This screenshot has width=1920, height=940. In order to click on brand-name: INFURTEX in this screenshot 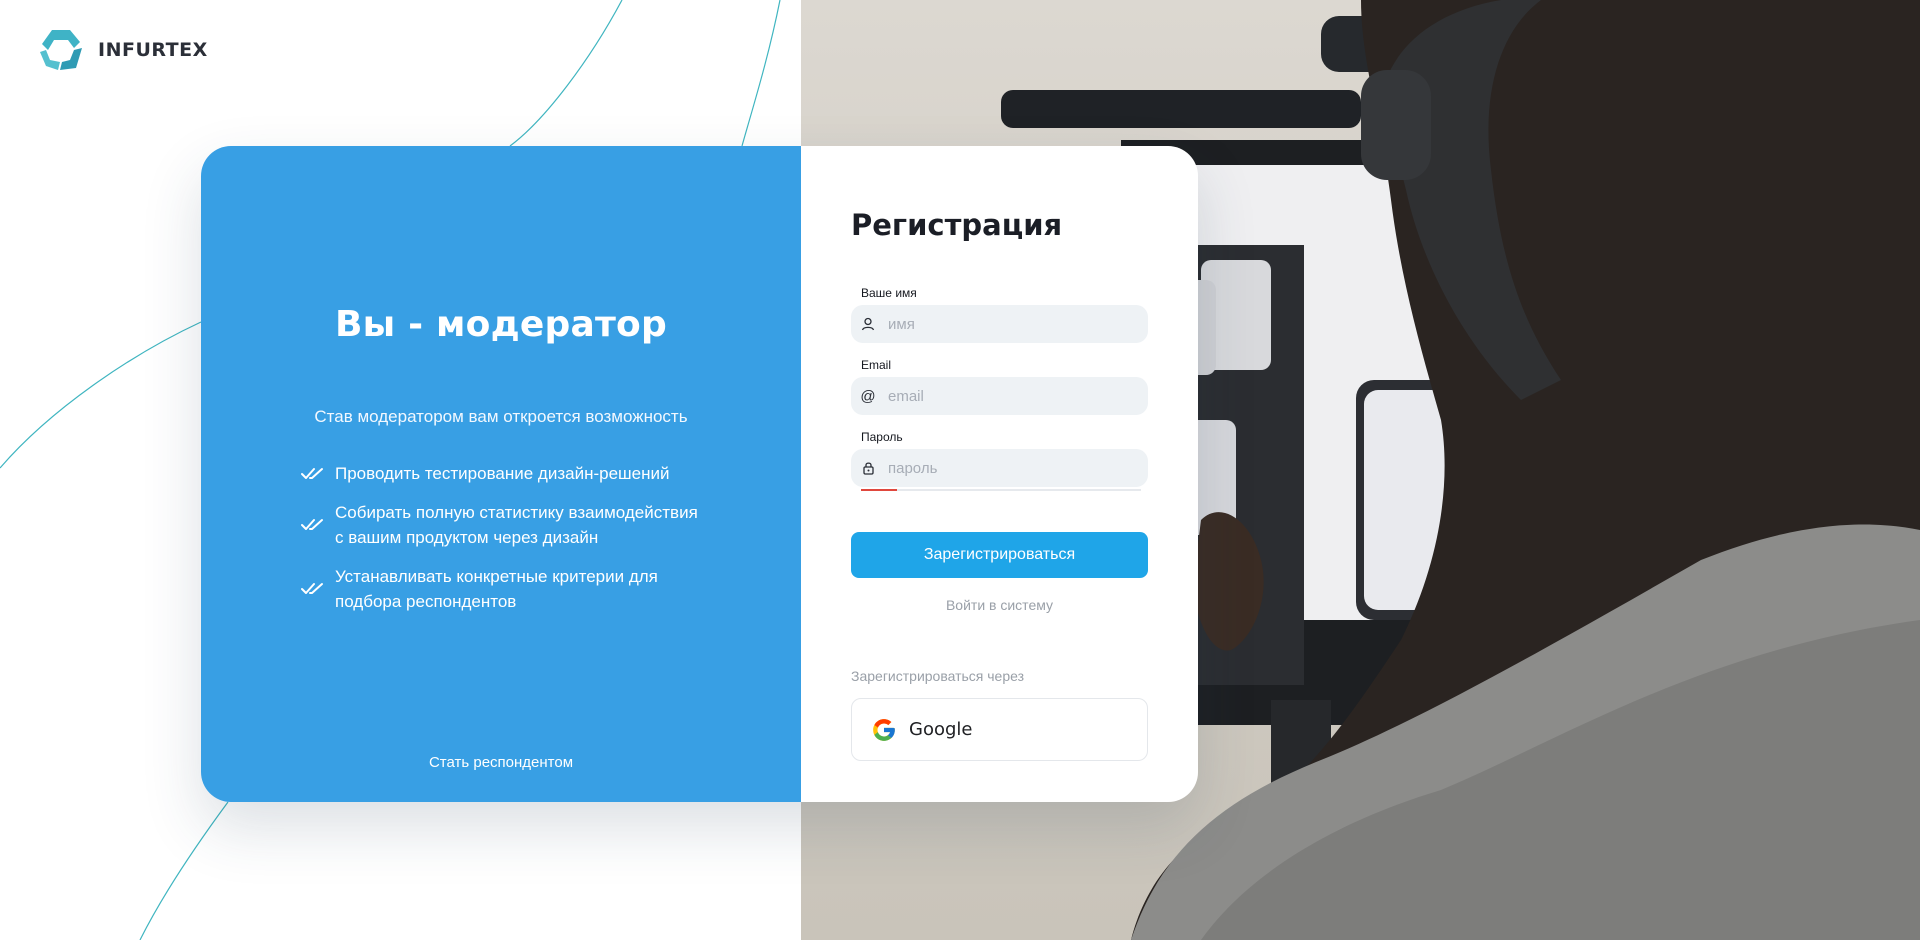, I will do `click(153, 50)`.